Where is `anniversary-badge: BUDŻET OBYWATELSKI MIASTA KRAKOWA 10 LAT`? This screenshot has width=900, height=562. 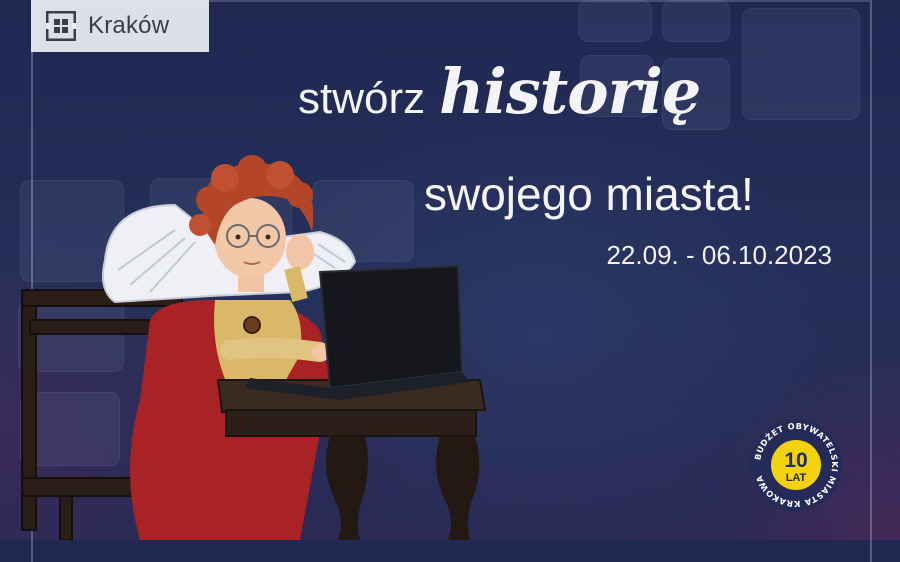
anniversary-badge: BUDŻET OBYWATELSKI MIASTA KRAKOWA 10 LAT is located at coordinates (796, 465).